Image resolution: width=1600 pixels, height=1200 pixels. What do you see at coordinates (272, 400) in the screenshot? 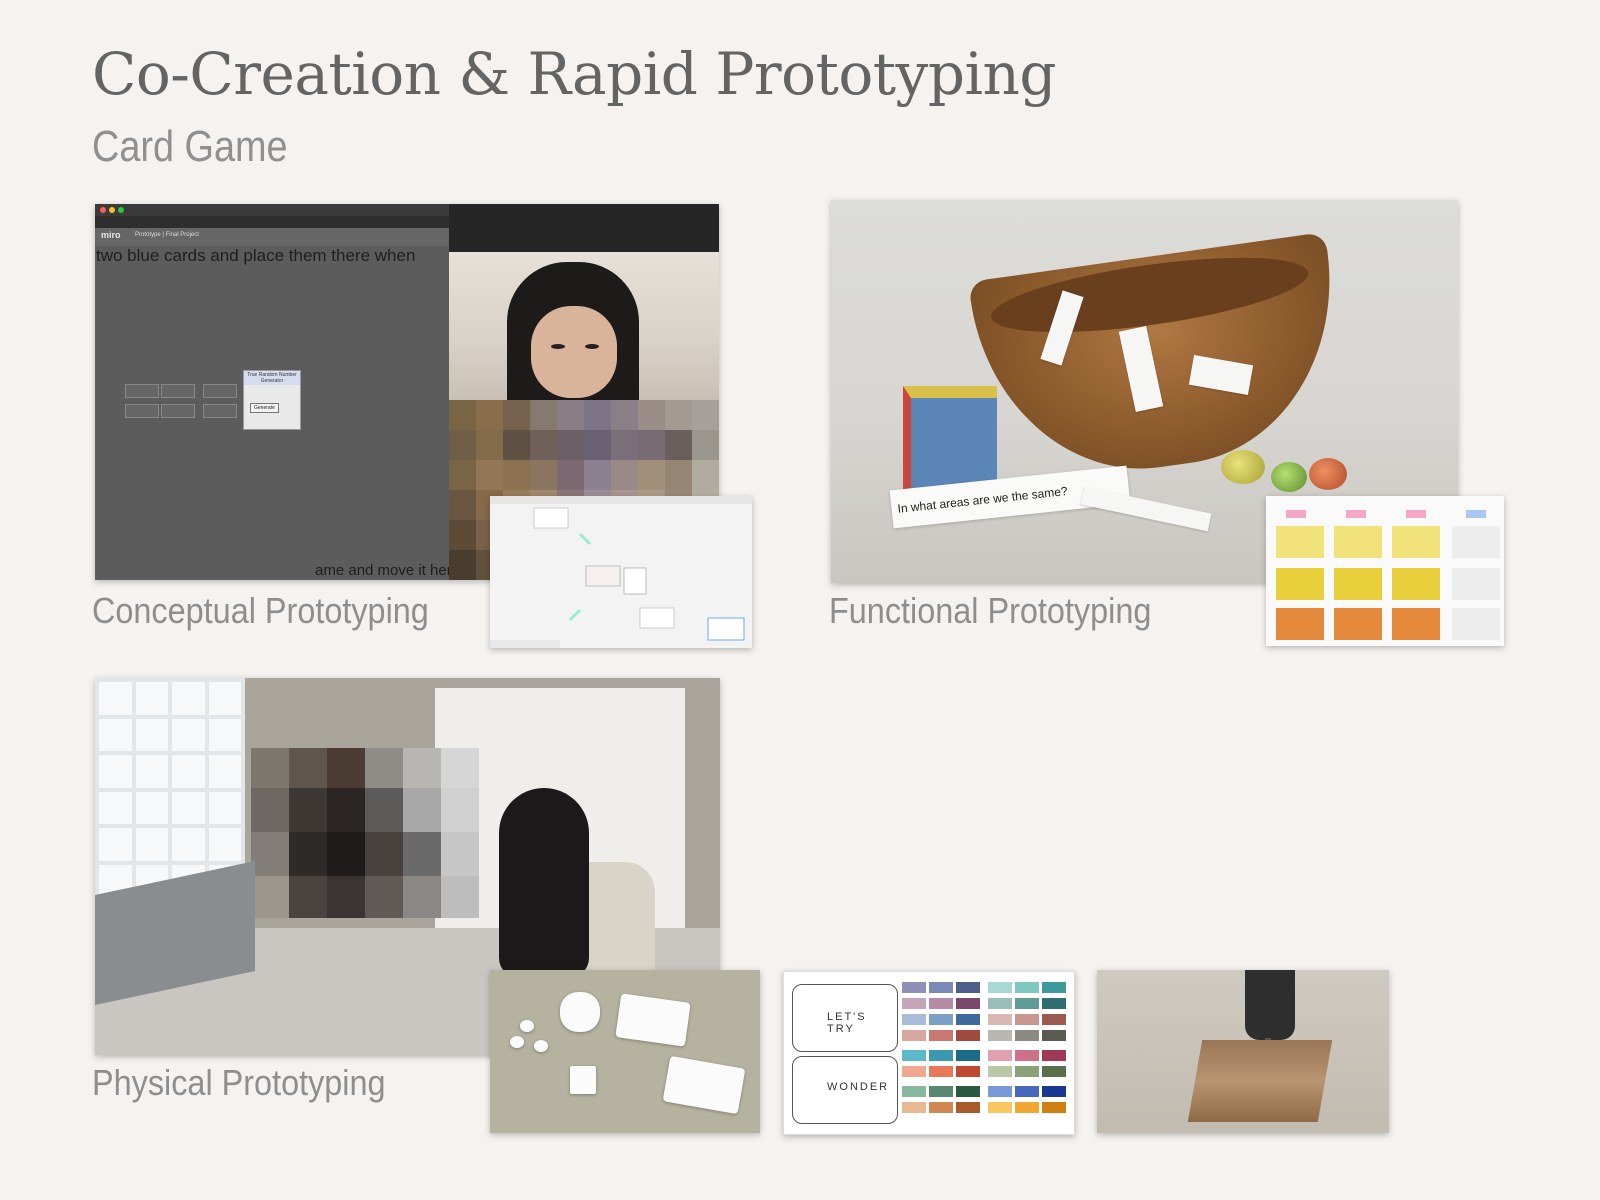
I see `random-number-dialog: True Random Number Generator Generate` at bounding box center [272, 400].